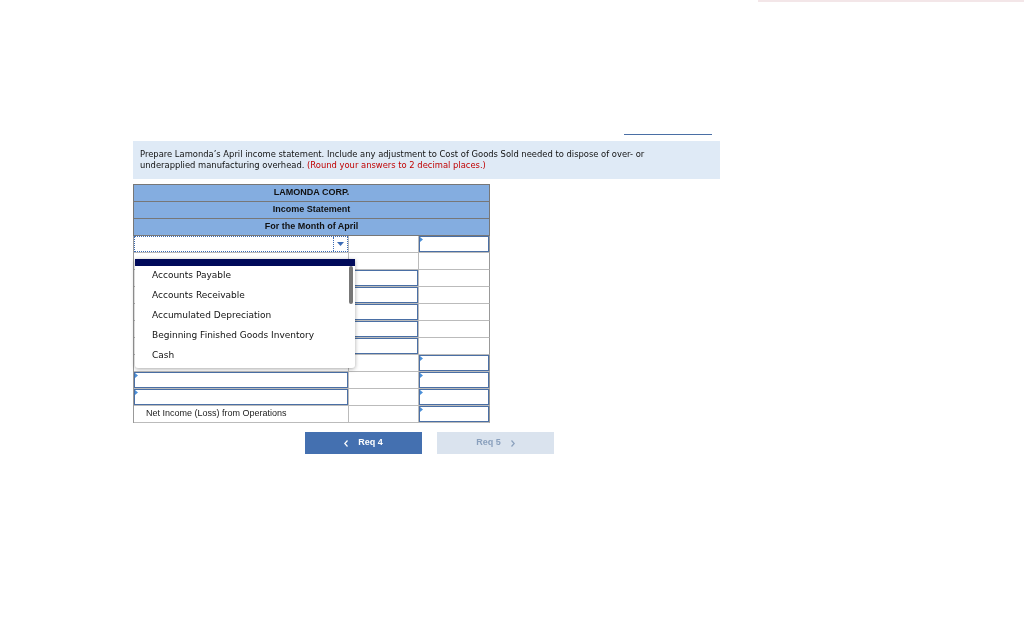  Describe the element at coordinates (245, 356) in the screenshot. I see `dropdown-option: Cash` at that location.